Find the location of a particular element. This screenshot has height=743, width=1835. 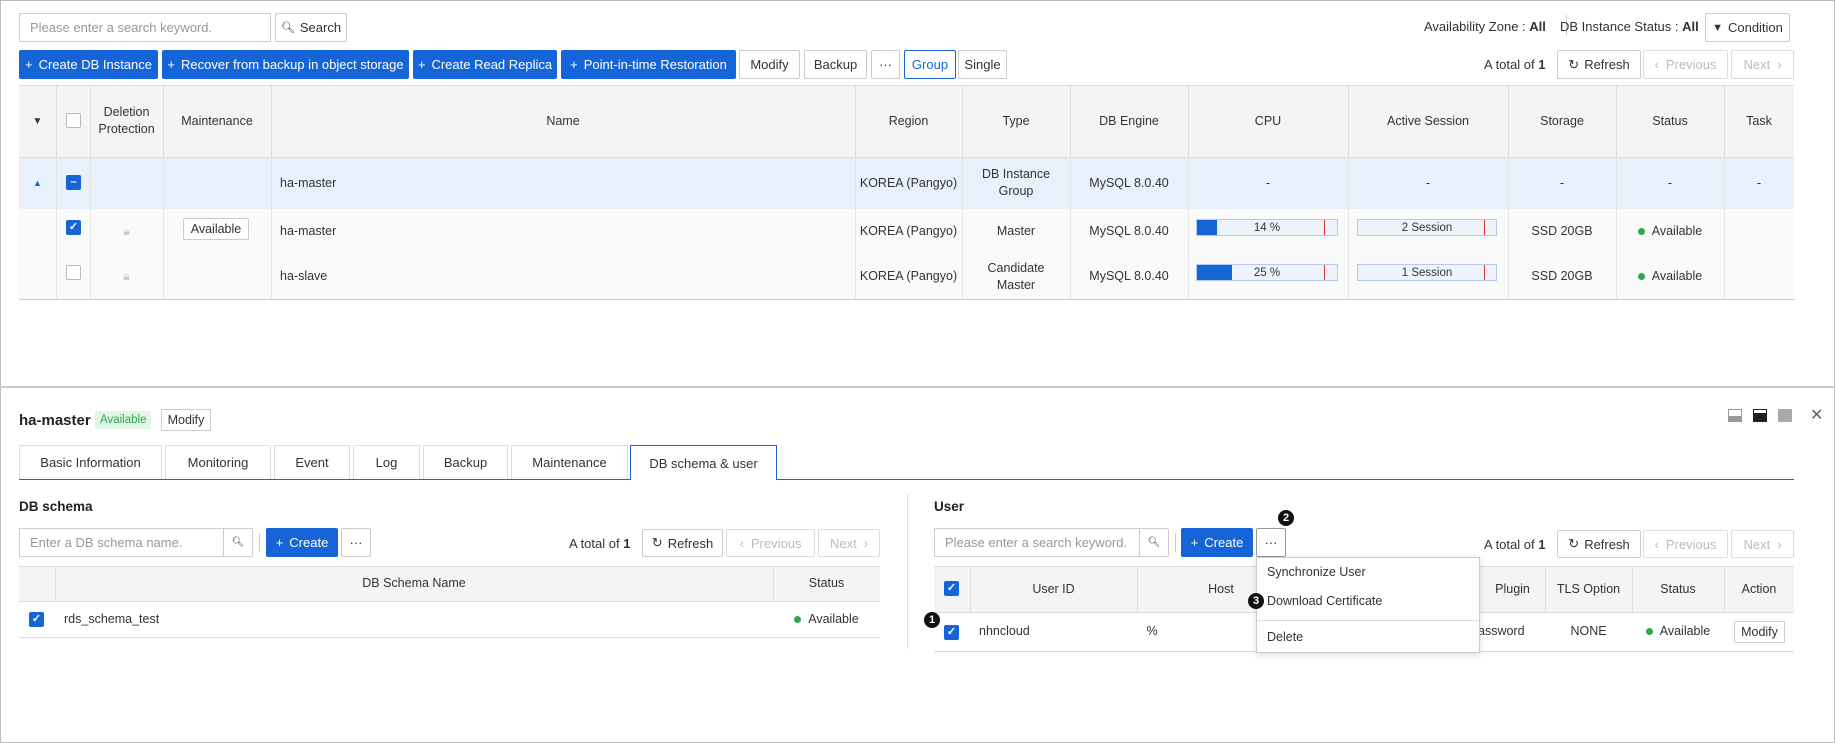

instance-name: ha-slave is located at coordinates (565, 276).